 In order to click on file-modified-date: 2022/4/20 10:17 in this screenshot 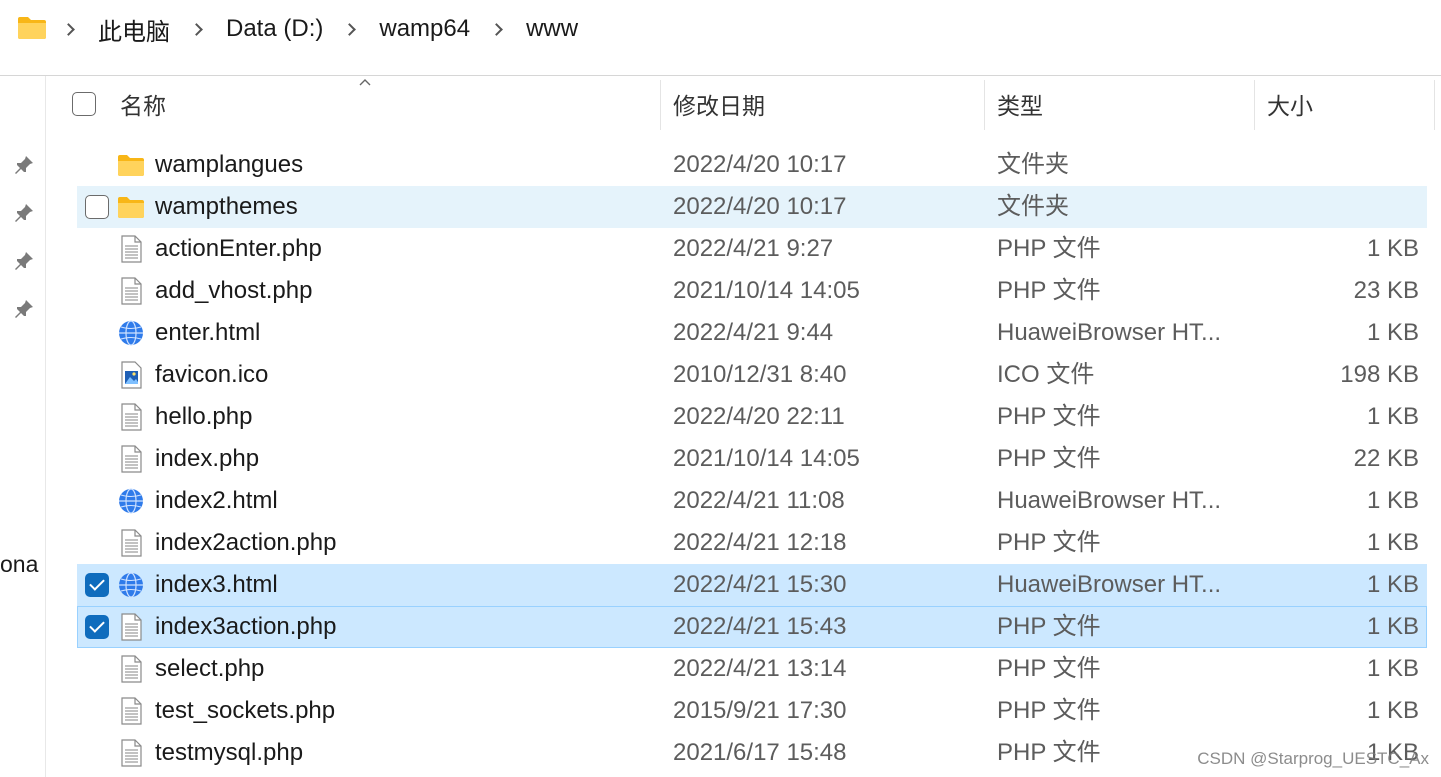, I will do `click(760, 164)`.